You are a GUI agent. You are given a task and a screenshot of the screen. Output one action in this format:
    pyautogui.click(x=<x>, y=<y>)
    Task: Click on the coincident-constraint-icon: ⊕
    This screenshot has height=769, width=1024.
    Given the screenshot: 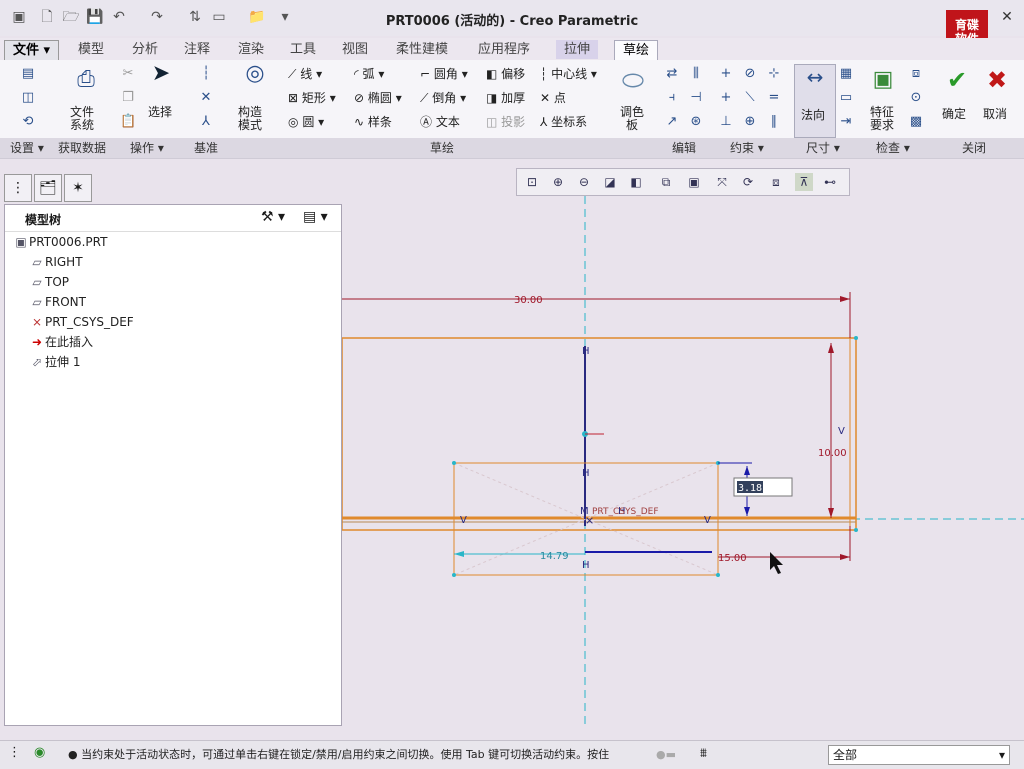 What is the action you would take?
    pyautogui.click(x=750, y=122)
    